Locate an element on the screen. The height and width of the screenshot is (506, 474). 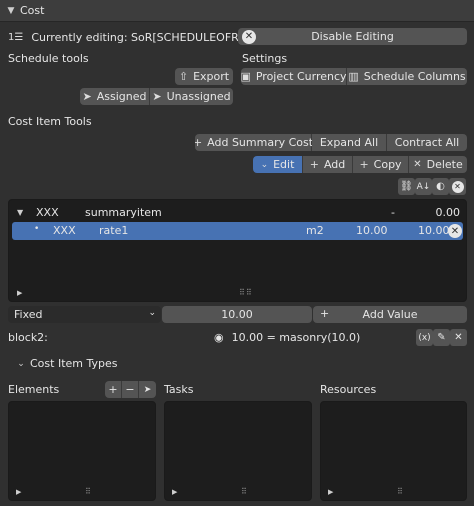
add-value-button: + Add Value is located at coordinates (390, 314).